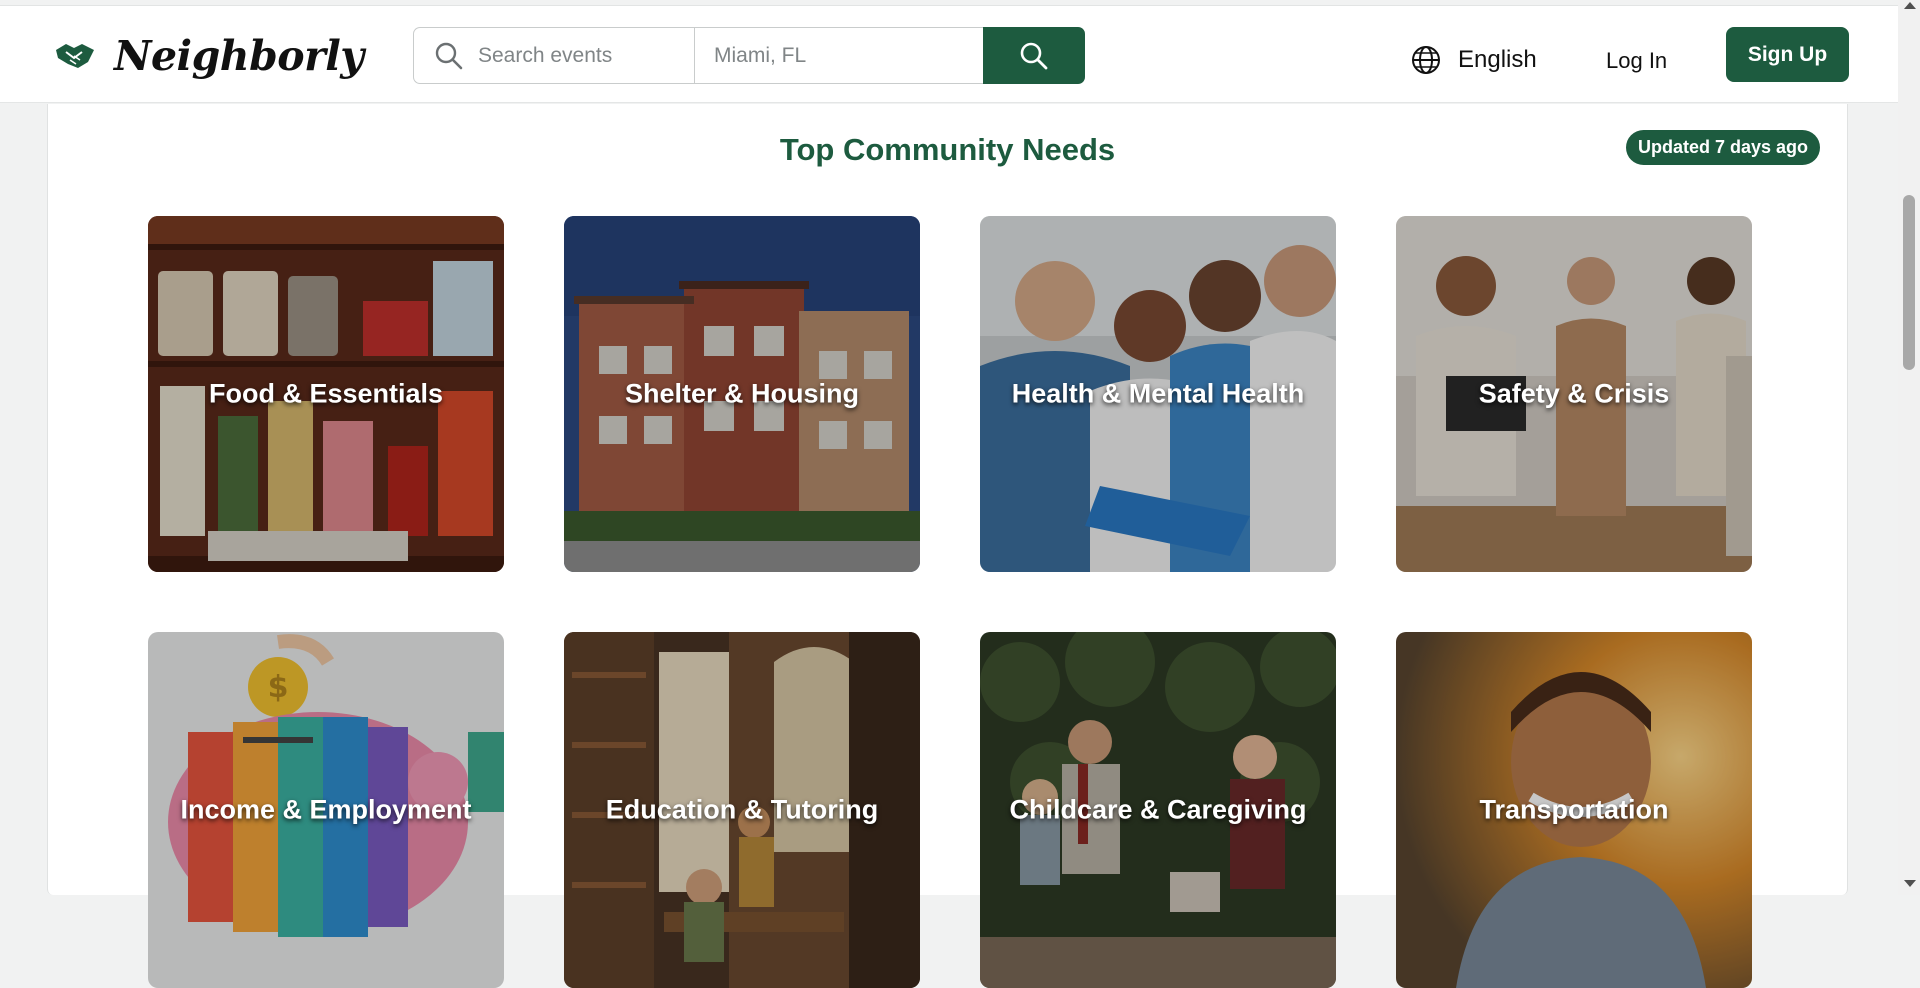 This screenshot has height=988, width=1920. I want to click on category-tile-education: Education & Tutoring, so click(742, 810).